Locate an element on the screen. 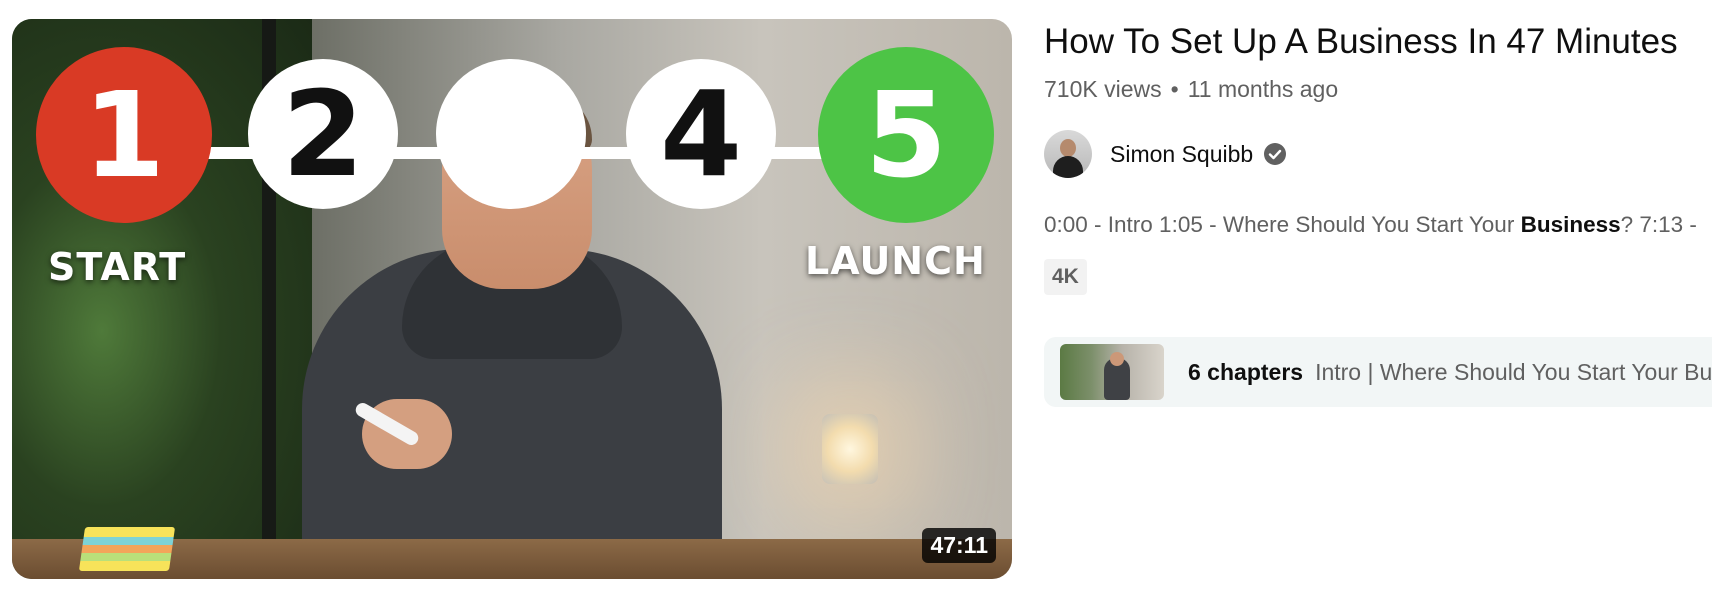  launch-label: LAUNCH is located at coordinates (895, 261).